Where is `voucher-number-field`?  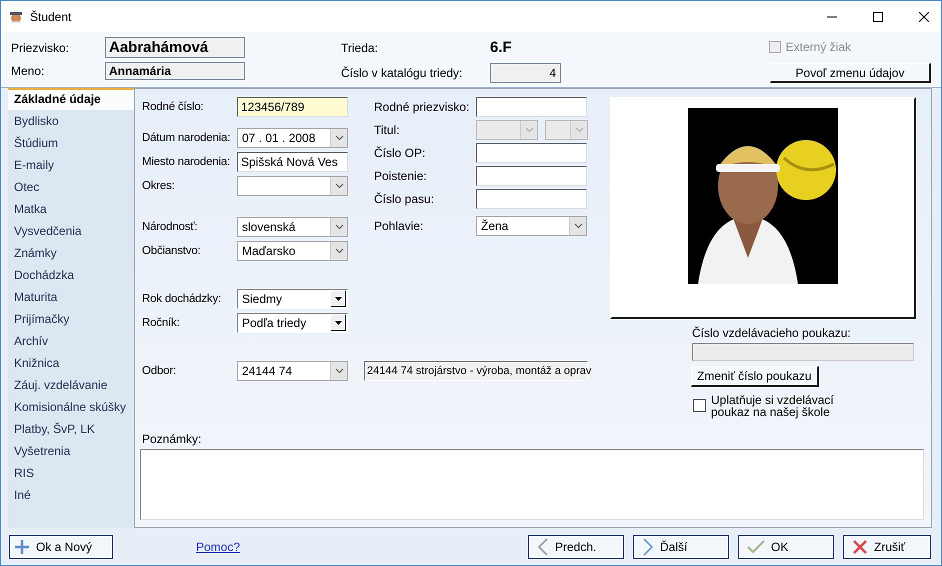
voucher-number-field is located at coordinates (803, 352).